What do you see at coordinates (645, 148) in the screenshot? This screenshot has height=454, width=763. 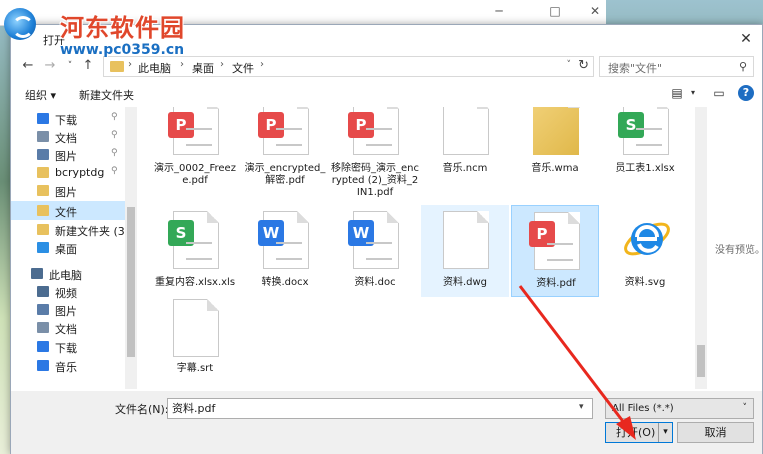 I see `file-item: S 员工表1.xlsx` at bounding box center [645, 148].